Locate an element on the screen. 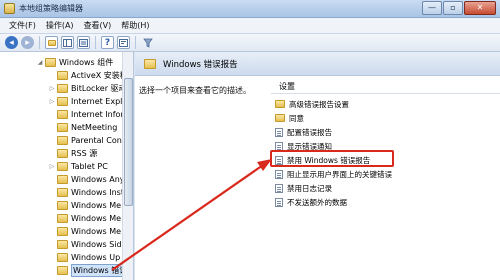  tree-item: Windows Any is located at coordinates (86, 179).